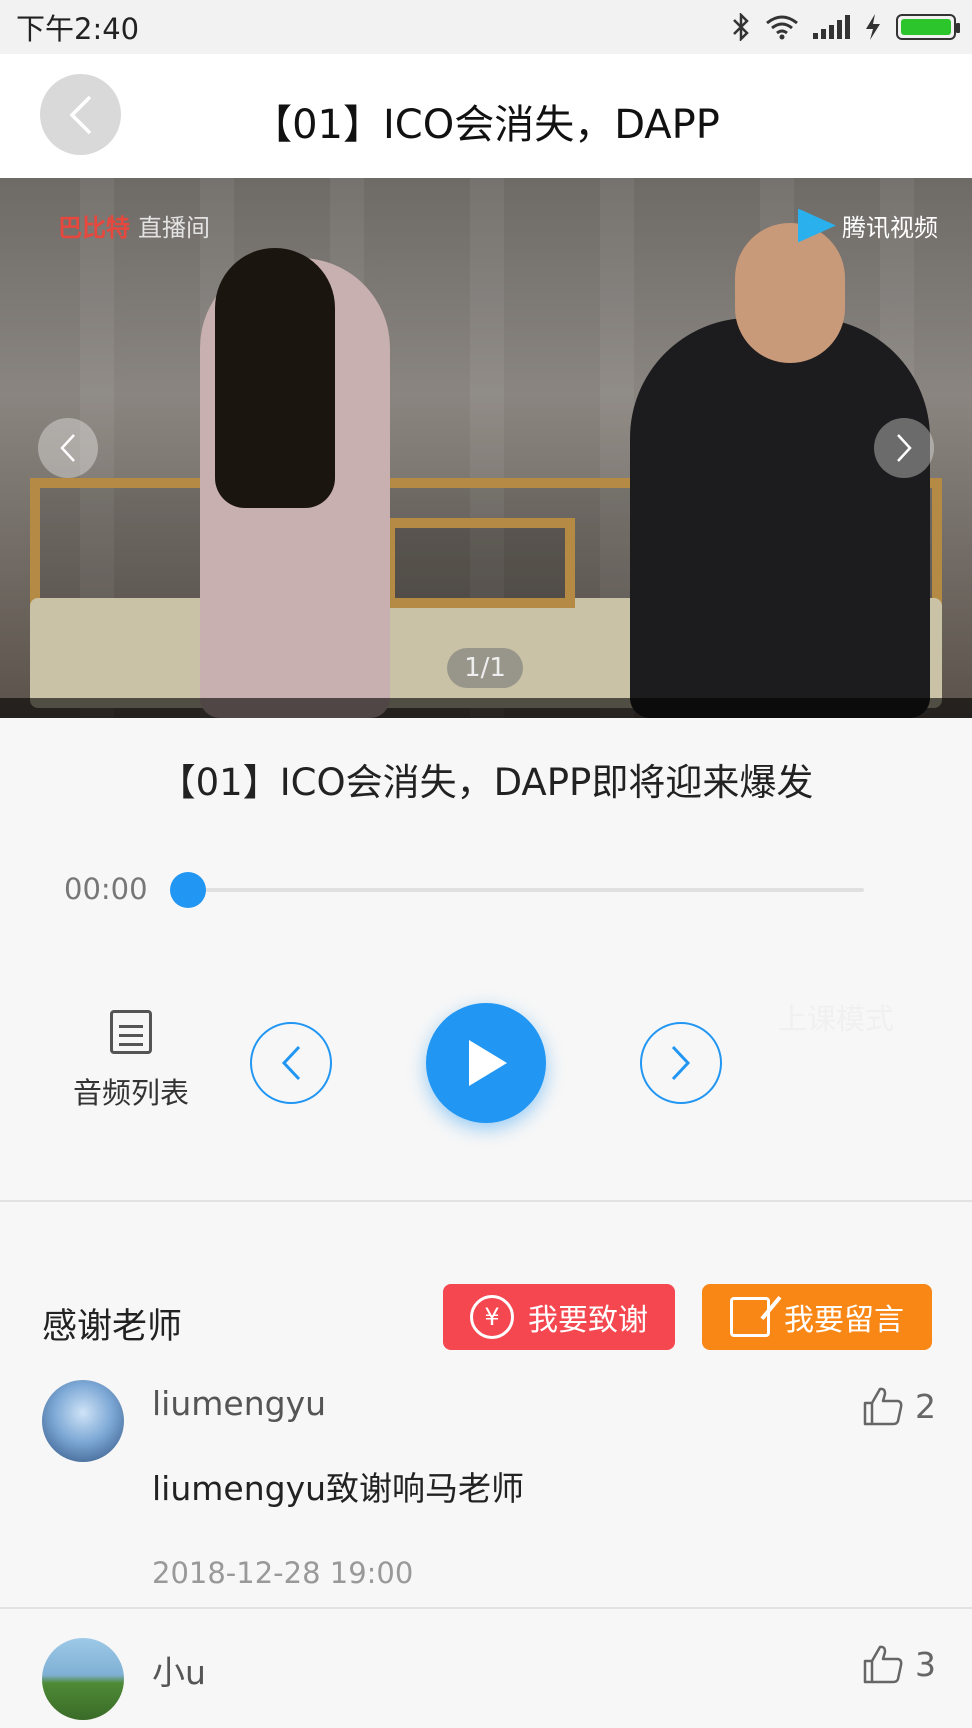  What do you see at coordinates (588, 1320) in the screenshot?
I see `thank-button-label: 我要致谢` at bounding box center [588, 1320].